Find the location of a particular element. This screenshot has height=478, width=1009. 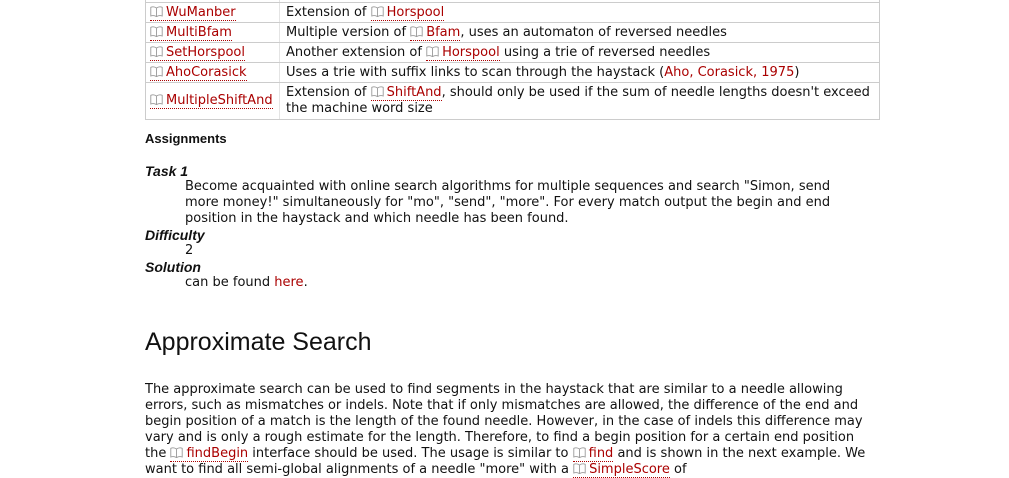

algorithm-link-multipleshiftand: MultipleShiftAnd is located at coordinates (211, 101).